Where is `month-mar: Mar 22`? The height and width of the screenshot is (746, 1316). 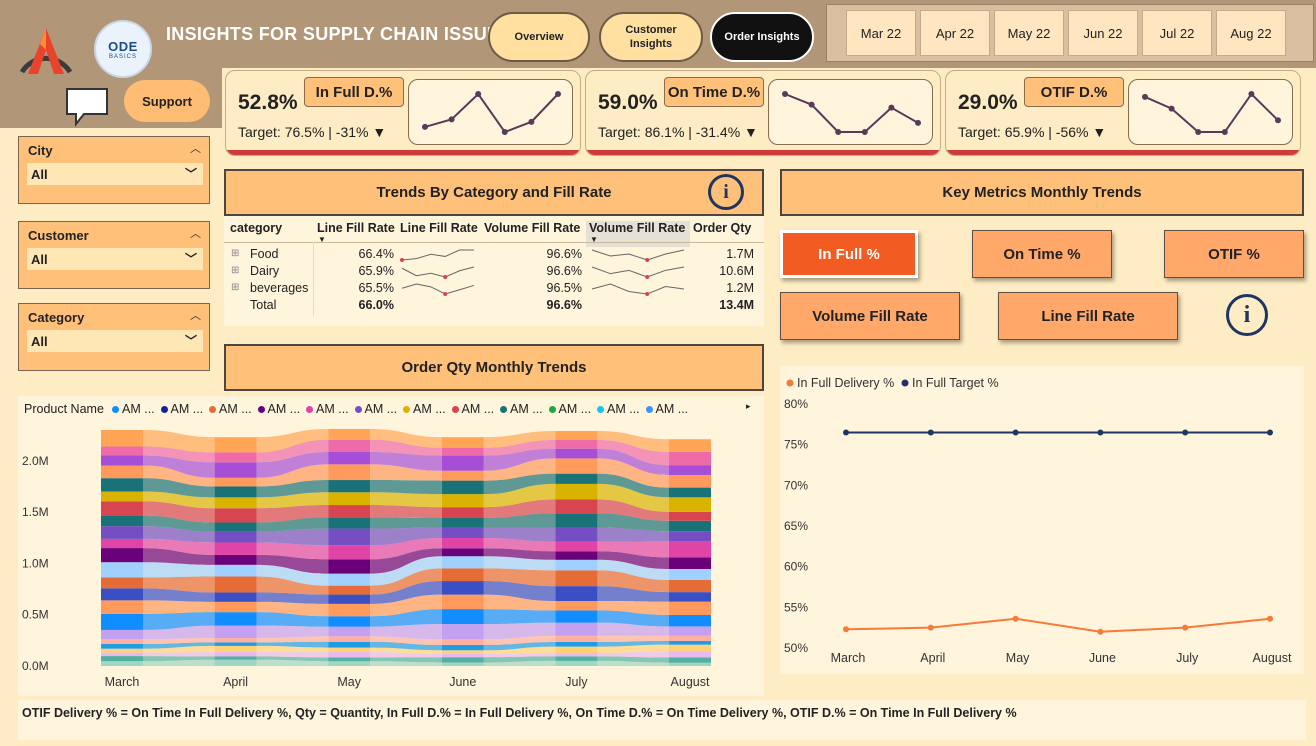 month-mar: Mar 22 is located at coordinates (881, 33).